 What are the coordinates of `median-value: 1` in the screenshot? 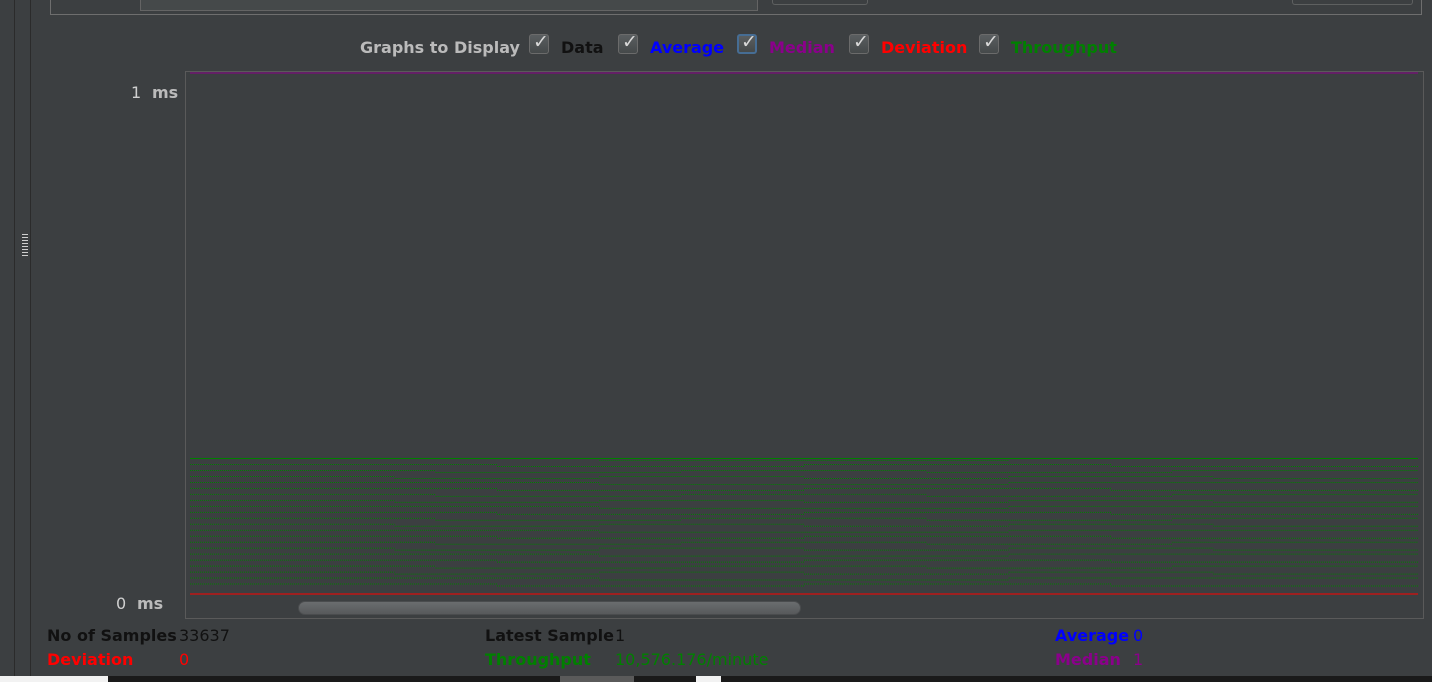 It's located at (1138, 659).